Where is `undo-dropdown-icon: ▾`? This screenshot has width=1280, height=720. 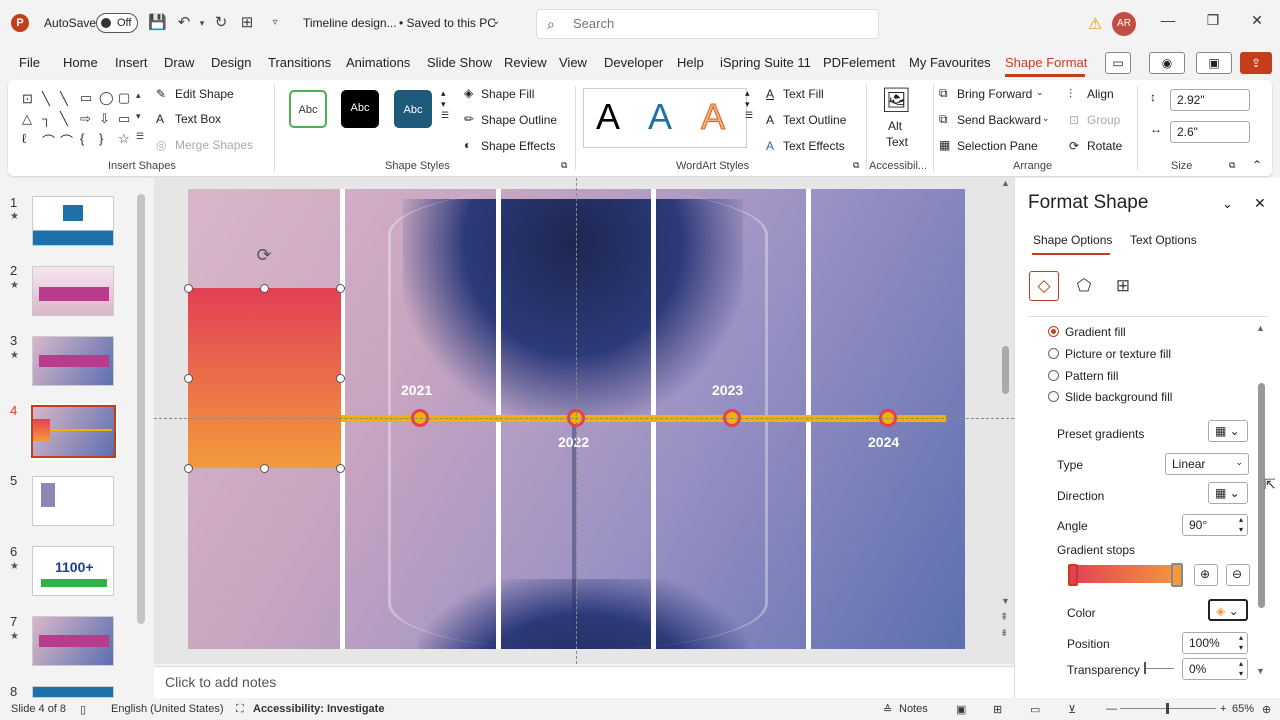 undo-dropdown-icon: ▾ is located at coordinates (202, 23).